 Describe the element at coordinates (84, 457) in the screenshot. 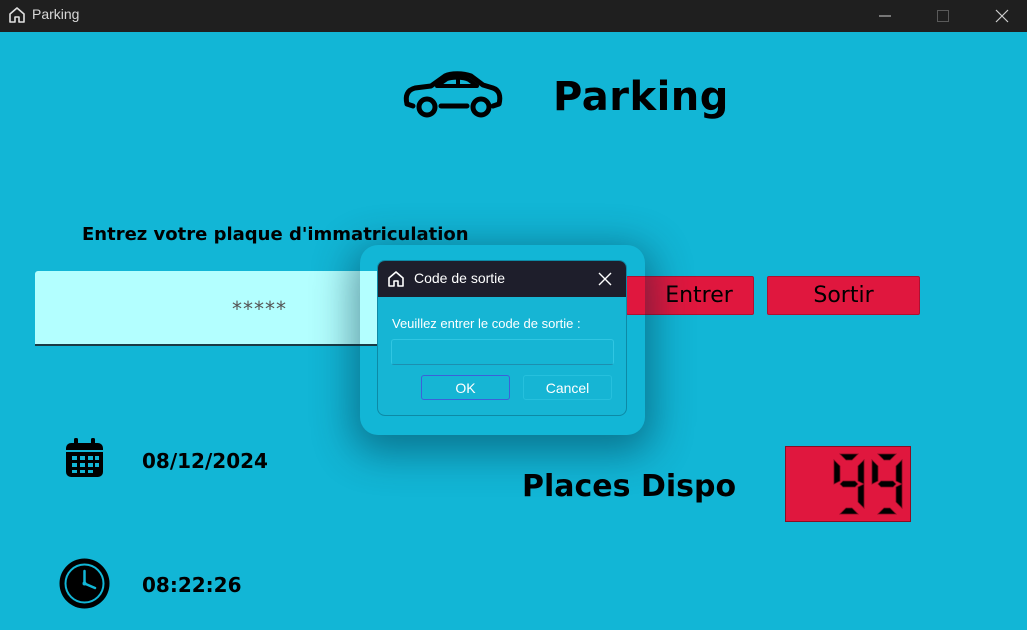

I see `calendar-icon` at that location.